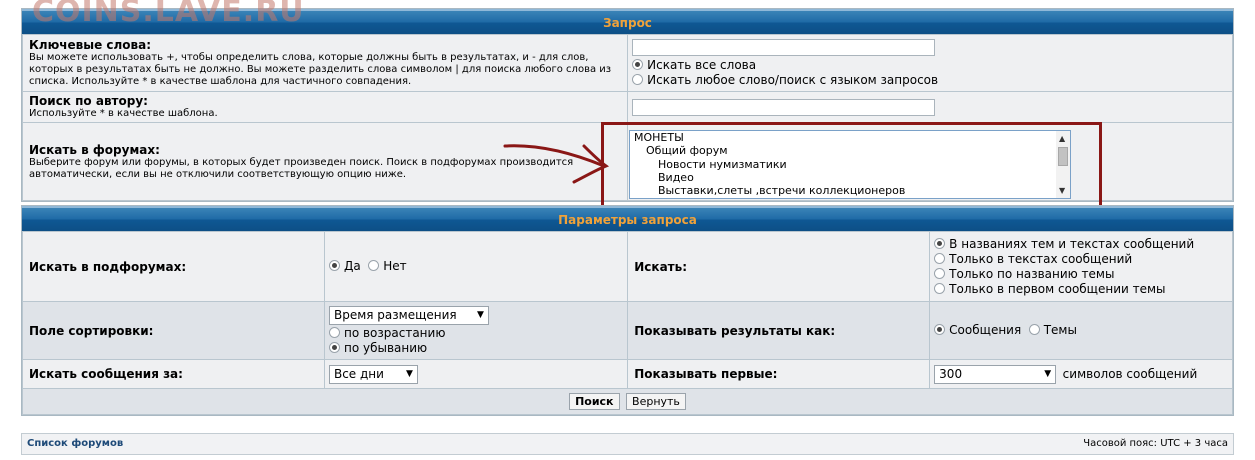 This screenshot has height=460, width=1255. Describe the element at coordinates (106, 374) in the screenshot. I see `period-label: Искать сообщения за:` at that location.